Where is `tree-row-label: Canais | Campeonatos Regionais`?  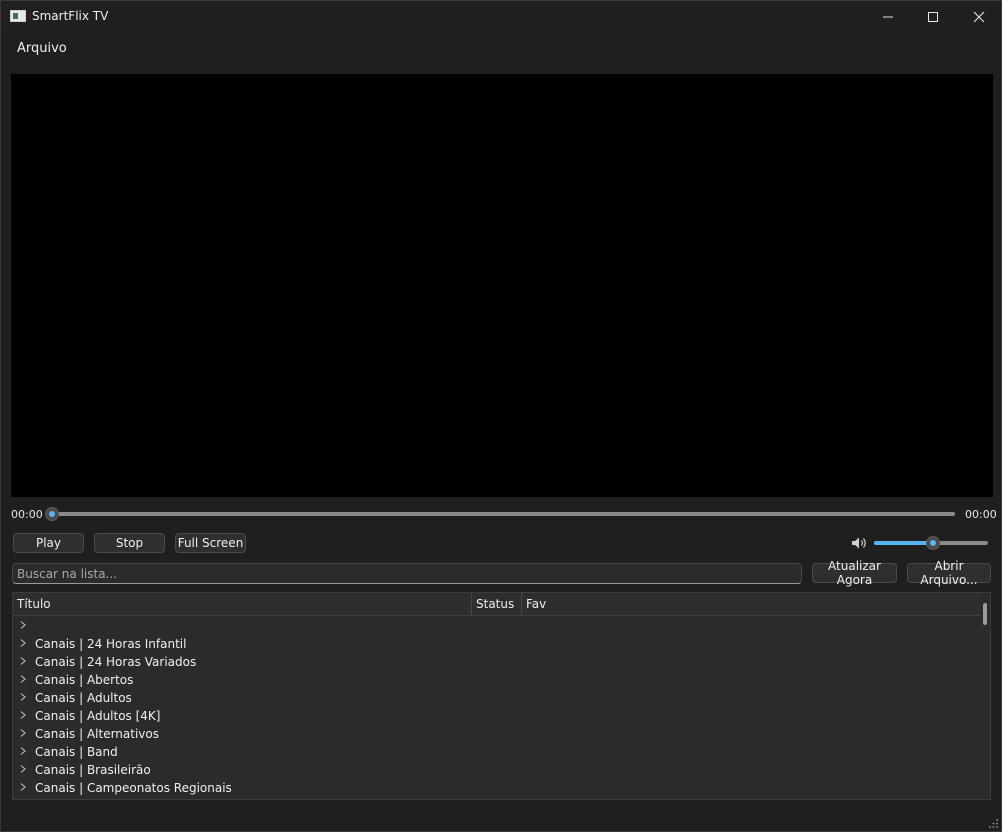 tree-row-label: Canais | Campeonatos Regionais is located at coordinates (133, 788).